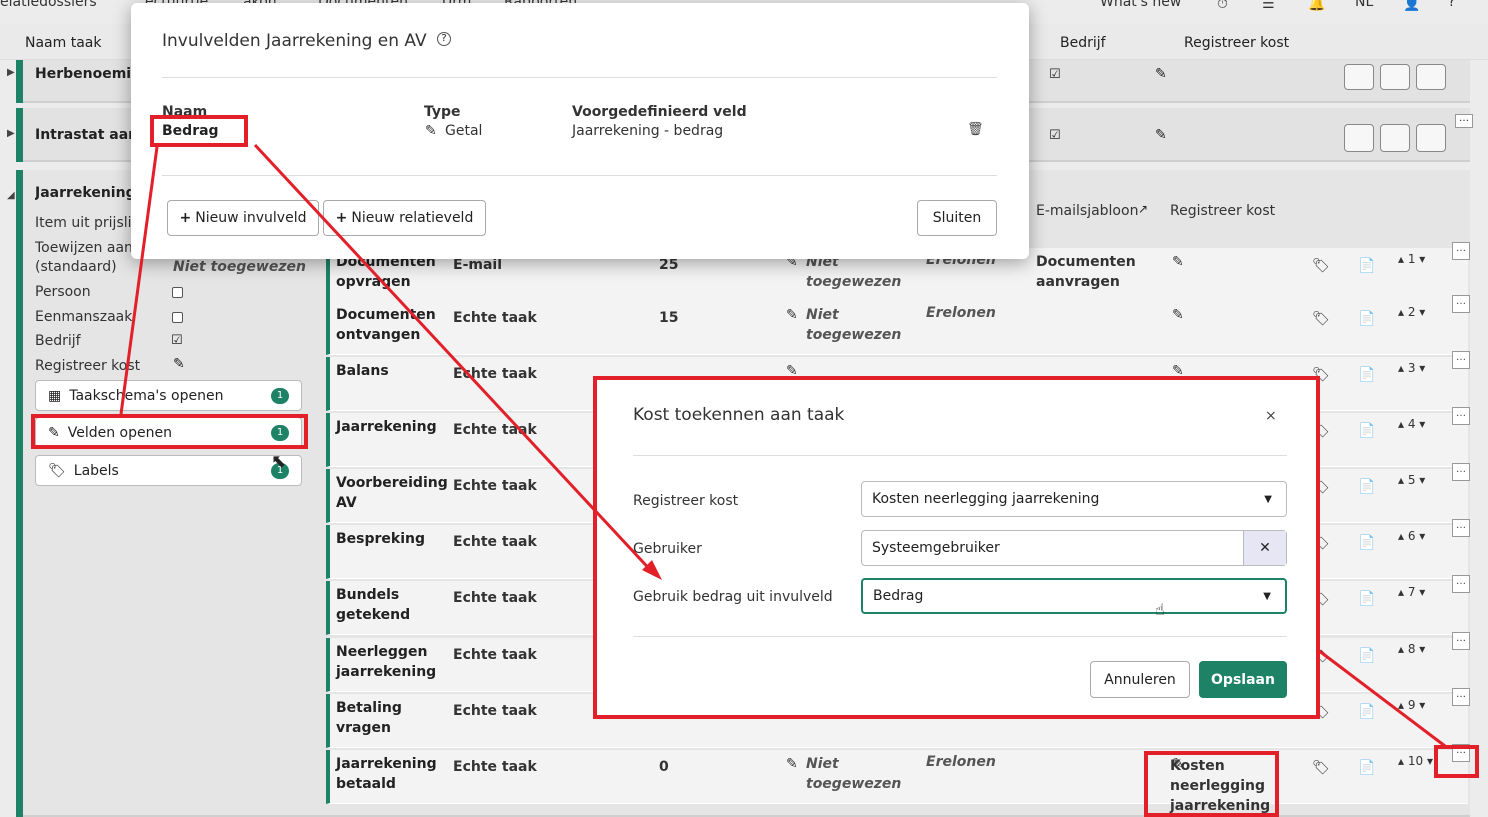  What do you see at coordinates (139, 280) in the screenshot?
I see `arrow-bedrag-to-velden` at bounding box center [139, 280].